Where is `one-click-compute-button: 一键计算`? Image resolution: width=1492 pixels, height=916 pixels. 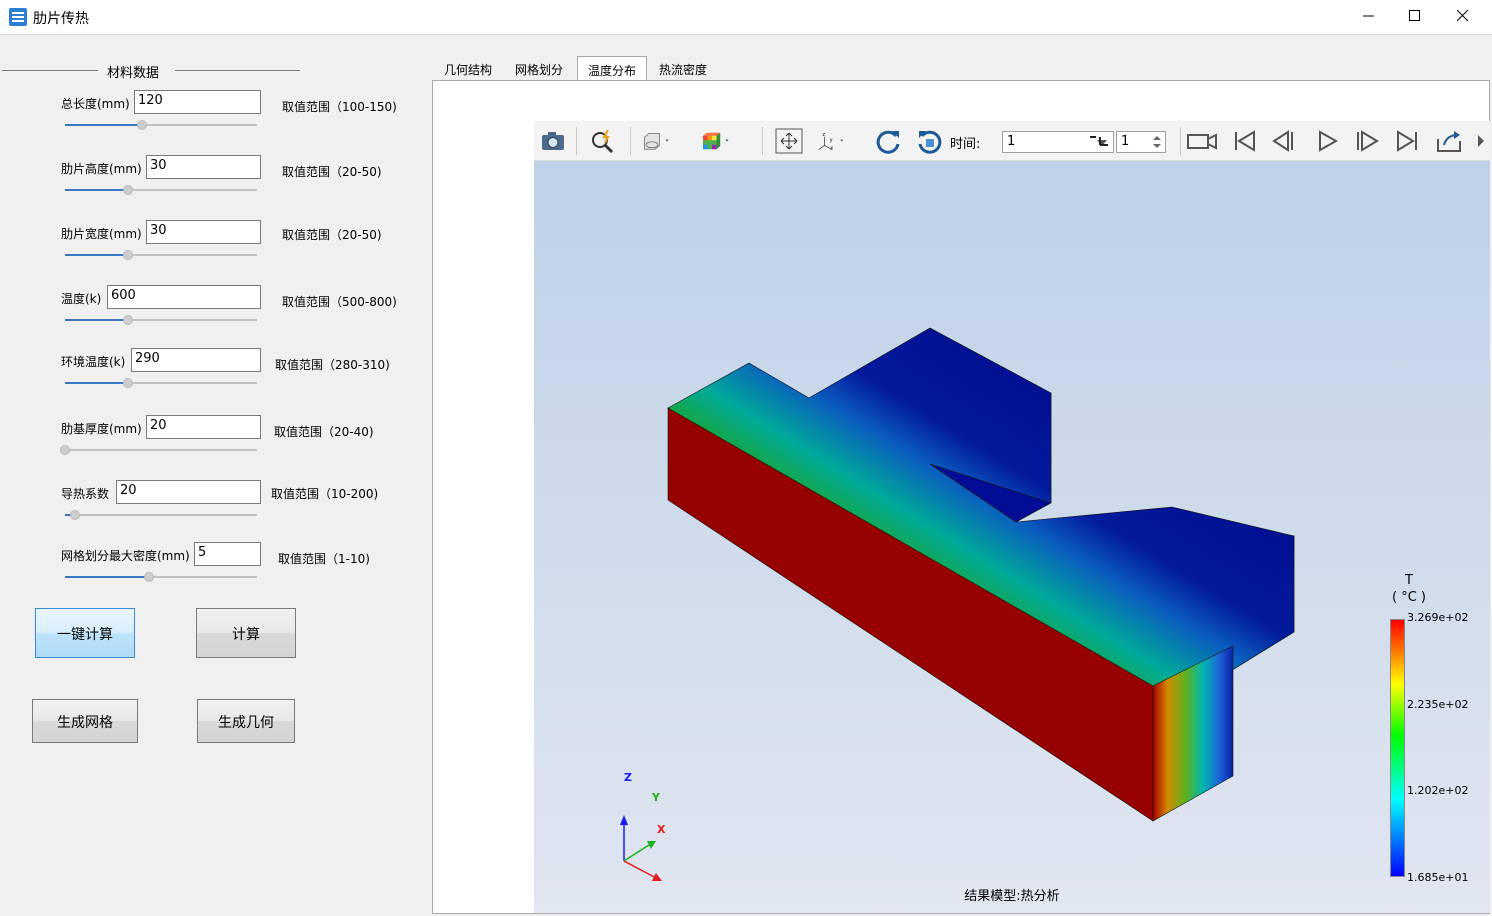
one-click-compute-button: 一键计算 is located at coordinates (85, 633).